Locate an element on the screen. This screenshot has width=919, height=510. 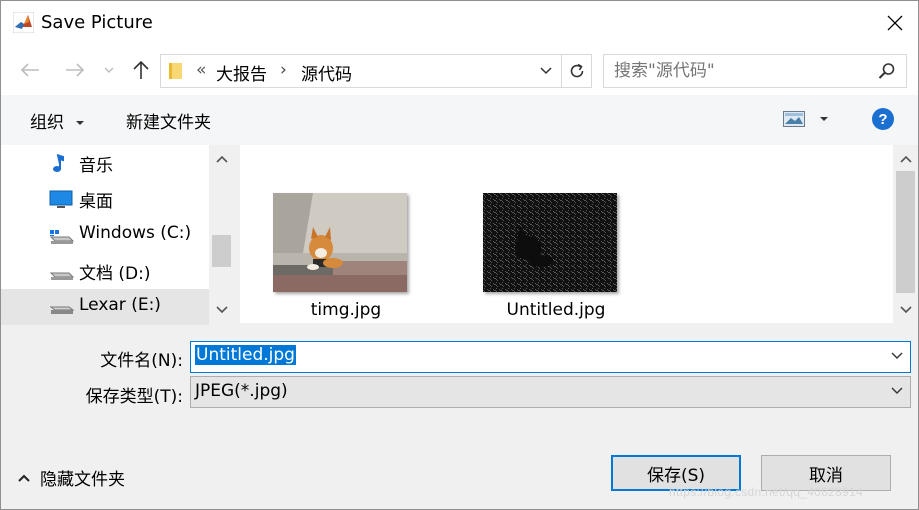
help-button: ? is located at coordinates (883, 119).